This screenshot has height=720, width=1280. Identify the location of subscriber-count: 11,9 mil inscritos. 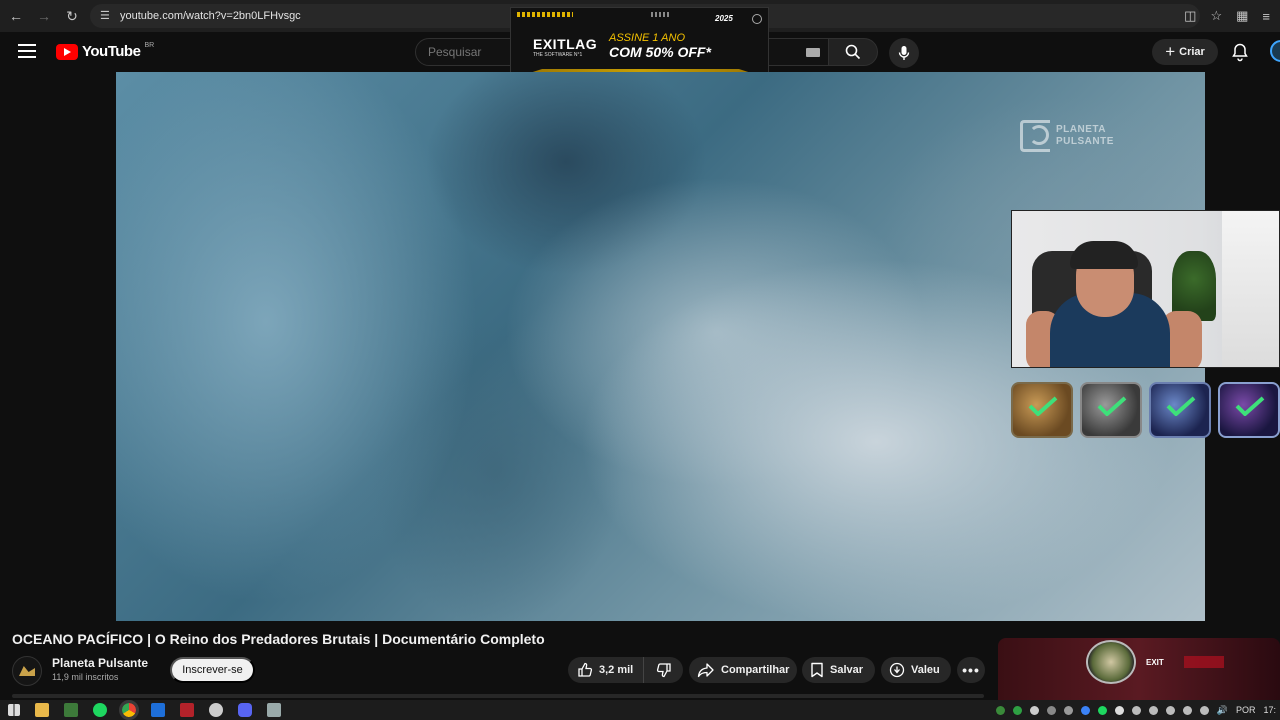
(85, 677).